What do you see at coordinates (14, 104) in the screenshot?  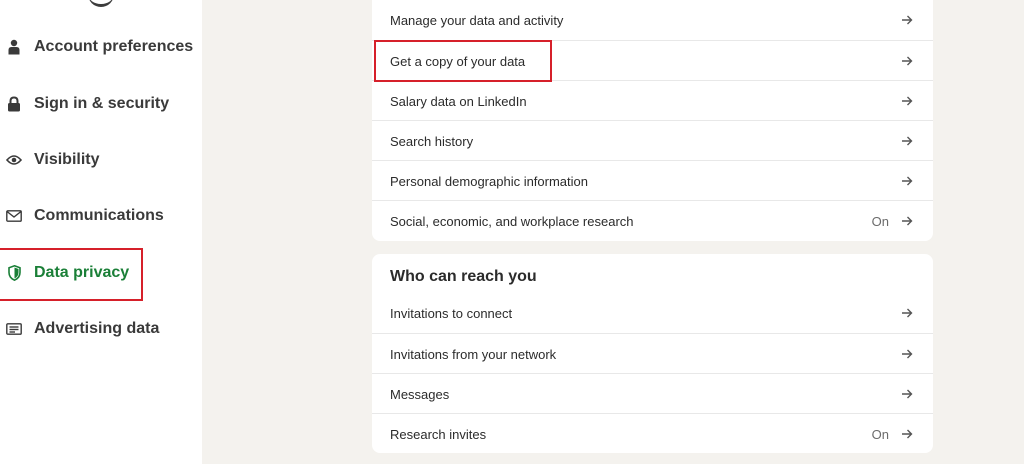 I see `lock-icon` at bounding box center [14, 104].